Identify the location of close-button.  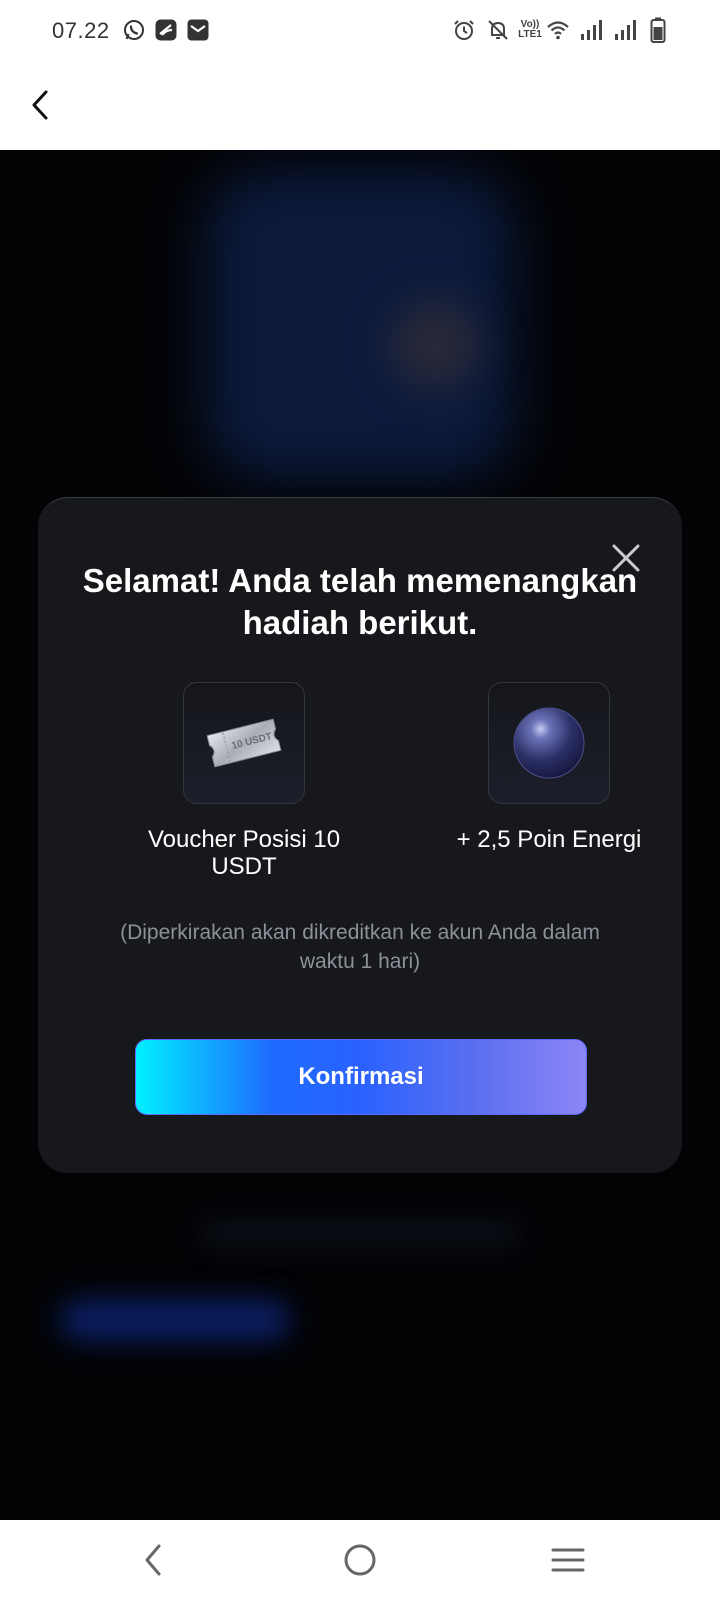
(626, 558).